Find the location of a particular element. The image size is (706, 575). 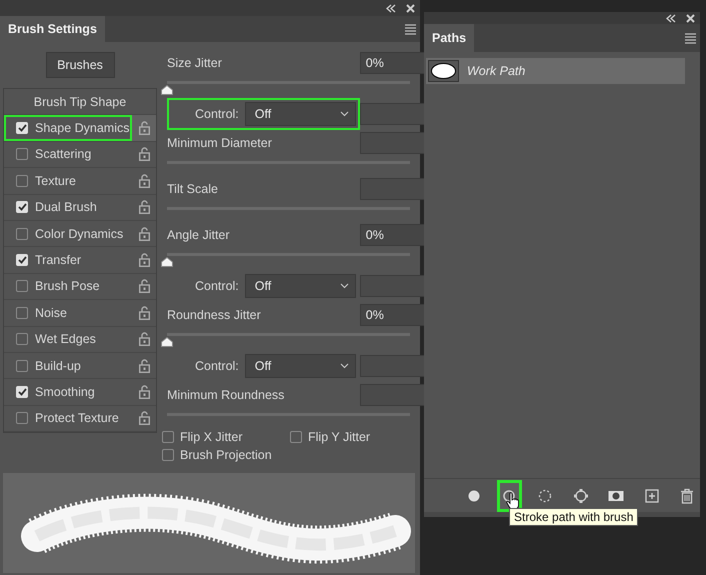

list-item: Dual Brush is located at coordinates (66, 207).